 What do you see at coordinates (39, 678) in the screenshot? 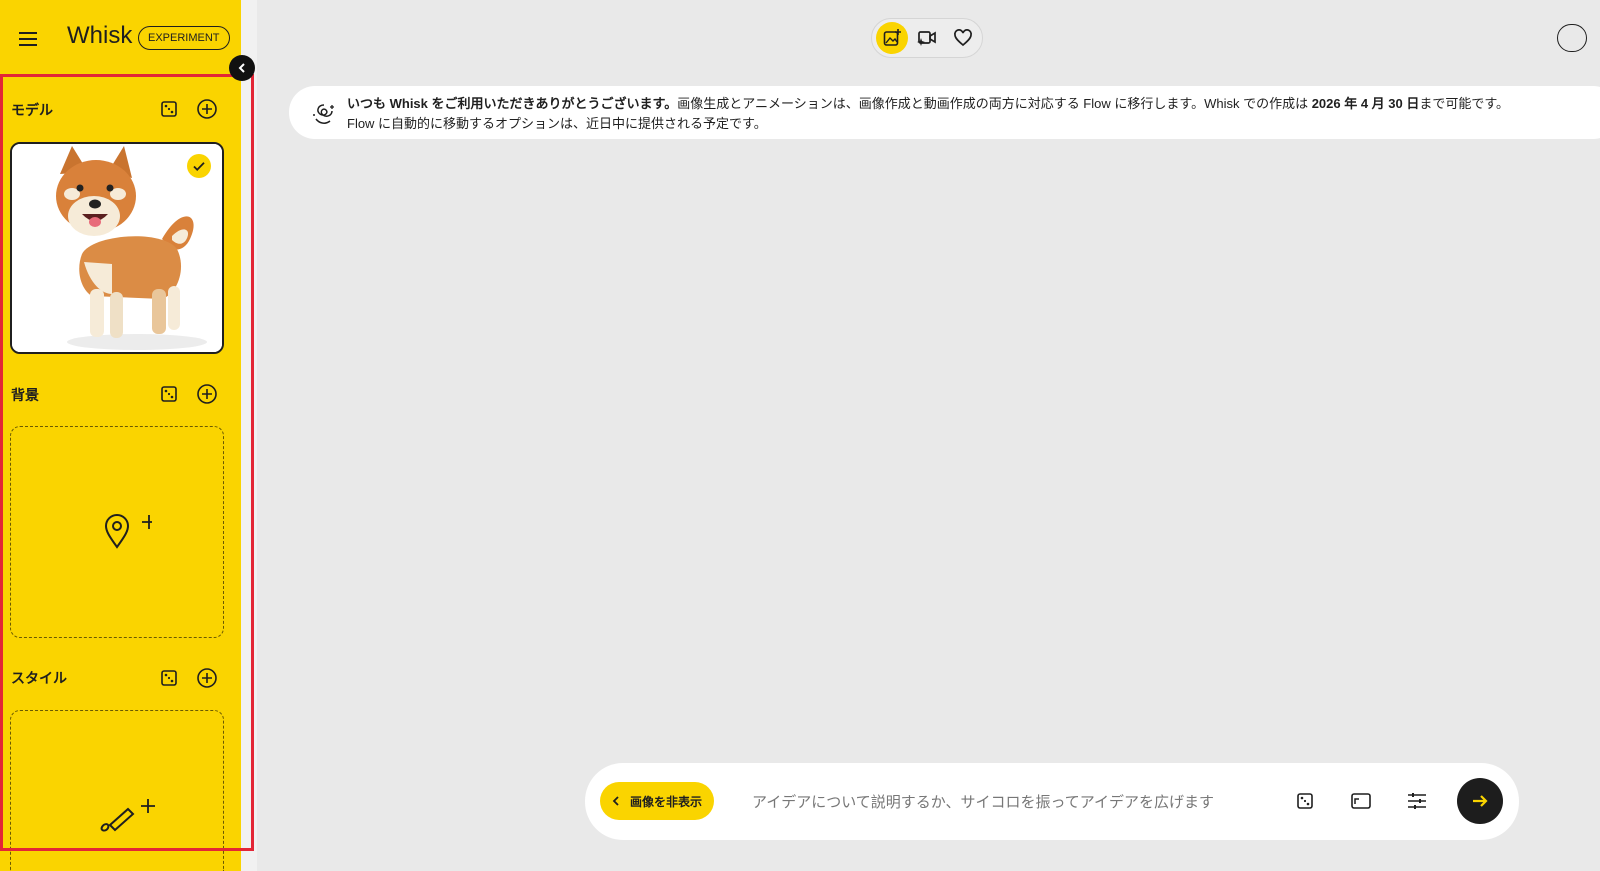
I see `section-title-style: スタイル` at bounding box center [39, 678].